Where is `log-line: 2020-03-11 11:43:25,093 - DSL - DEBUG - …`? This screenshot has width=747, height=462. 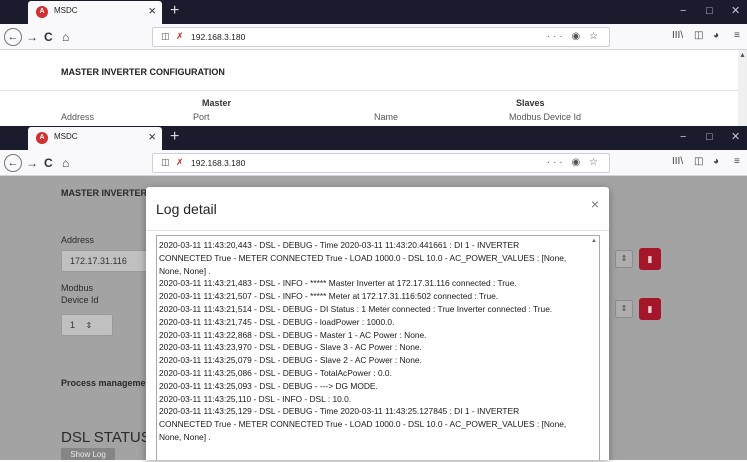 log-line: 2020-03-11 11:43:25,093 - DSL - DEBUG - … is located at coordinates (268, 385).